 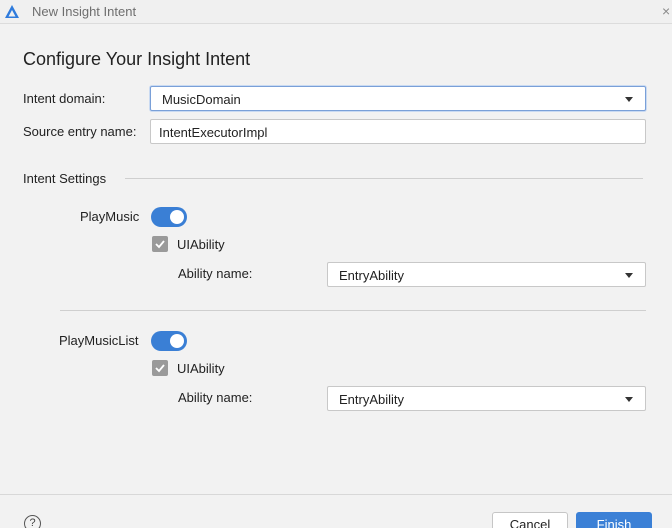 I want to click on intent-domain-label: Intent domain:, so click(x=64, y=98).